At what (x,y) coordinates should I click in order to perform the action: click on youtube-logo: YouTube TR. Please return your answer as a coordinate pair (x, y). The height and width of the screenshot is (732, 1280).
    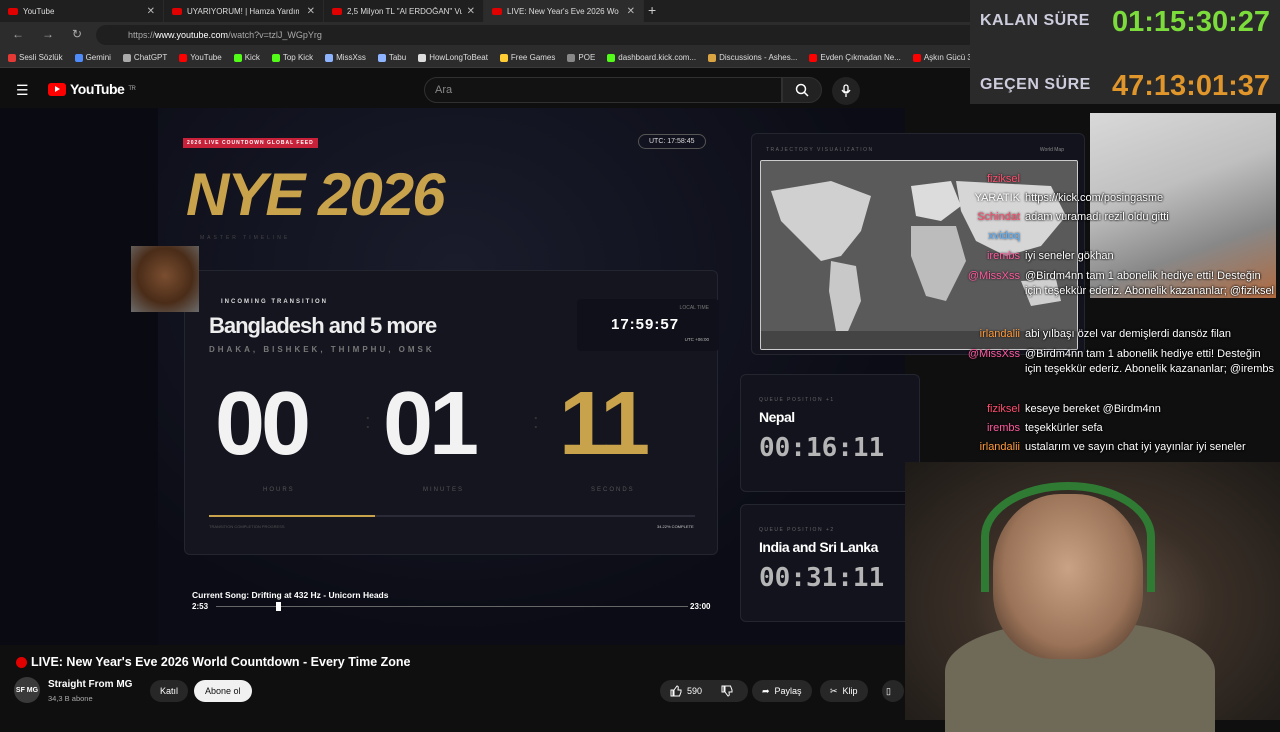
    Looking at the image, I should click on (92, 89).